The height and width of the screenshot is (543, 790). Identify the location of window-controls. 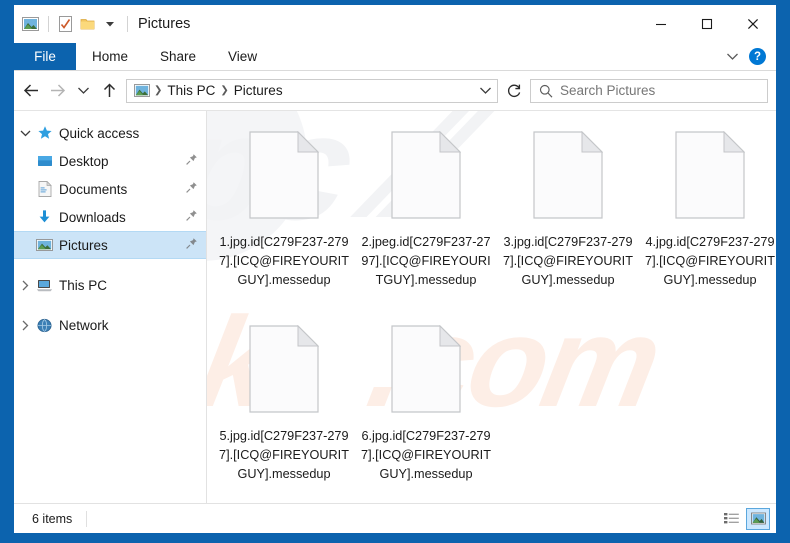
(707, 24).